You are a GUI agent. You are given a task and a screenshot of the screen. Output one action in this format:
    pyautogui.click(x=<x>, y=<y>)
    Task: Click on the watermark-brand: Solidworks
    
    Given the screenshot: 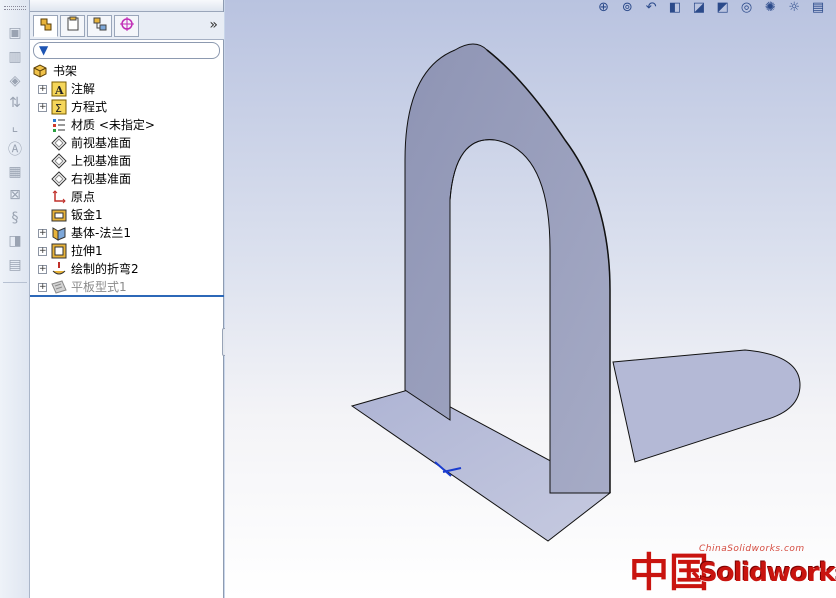 What is the action you would take?
    pyautogui.click(x=767, y=573)
    